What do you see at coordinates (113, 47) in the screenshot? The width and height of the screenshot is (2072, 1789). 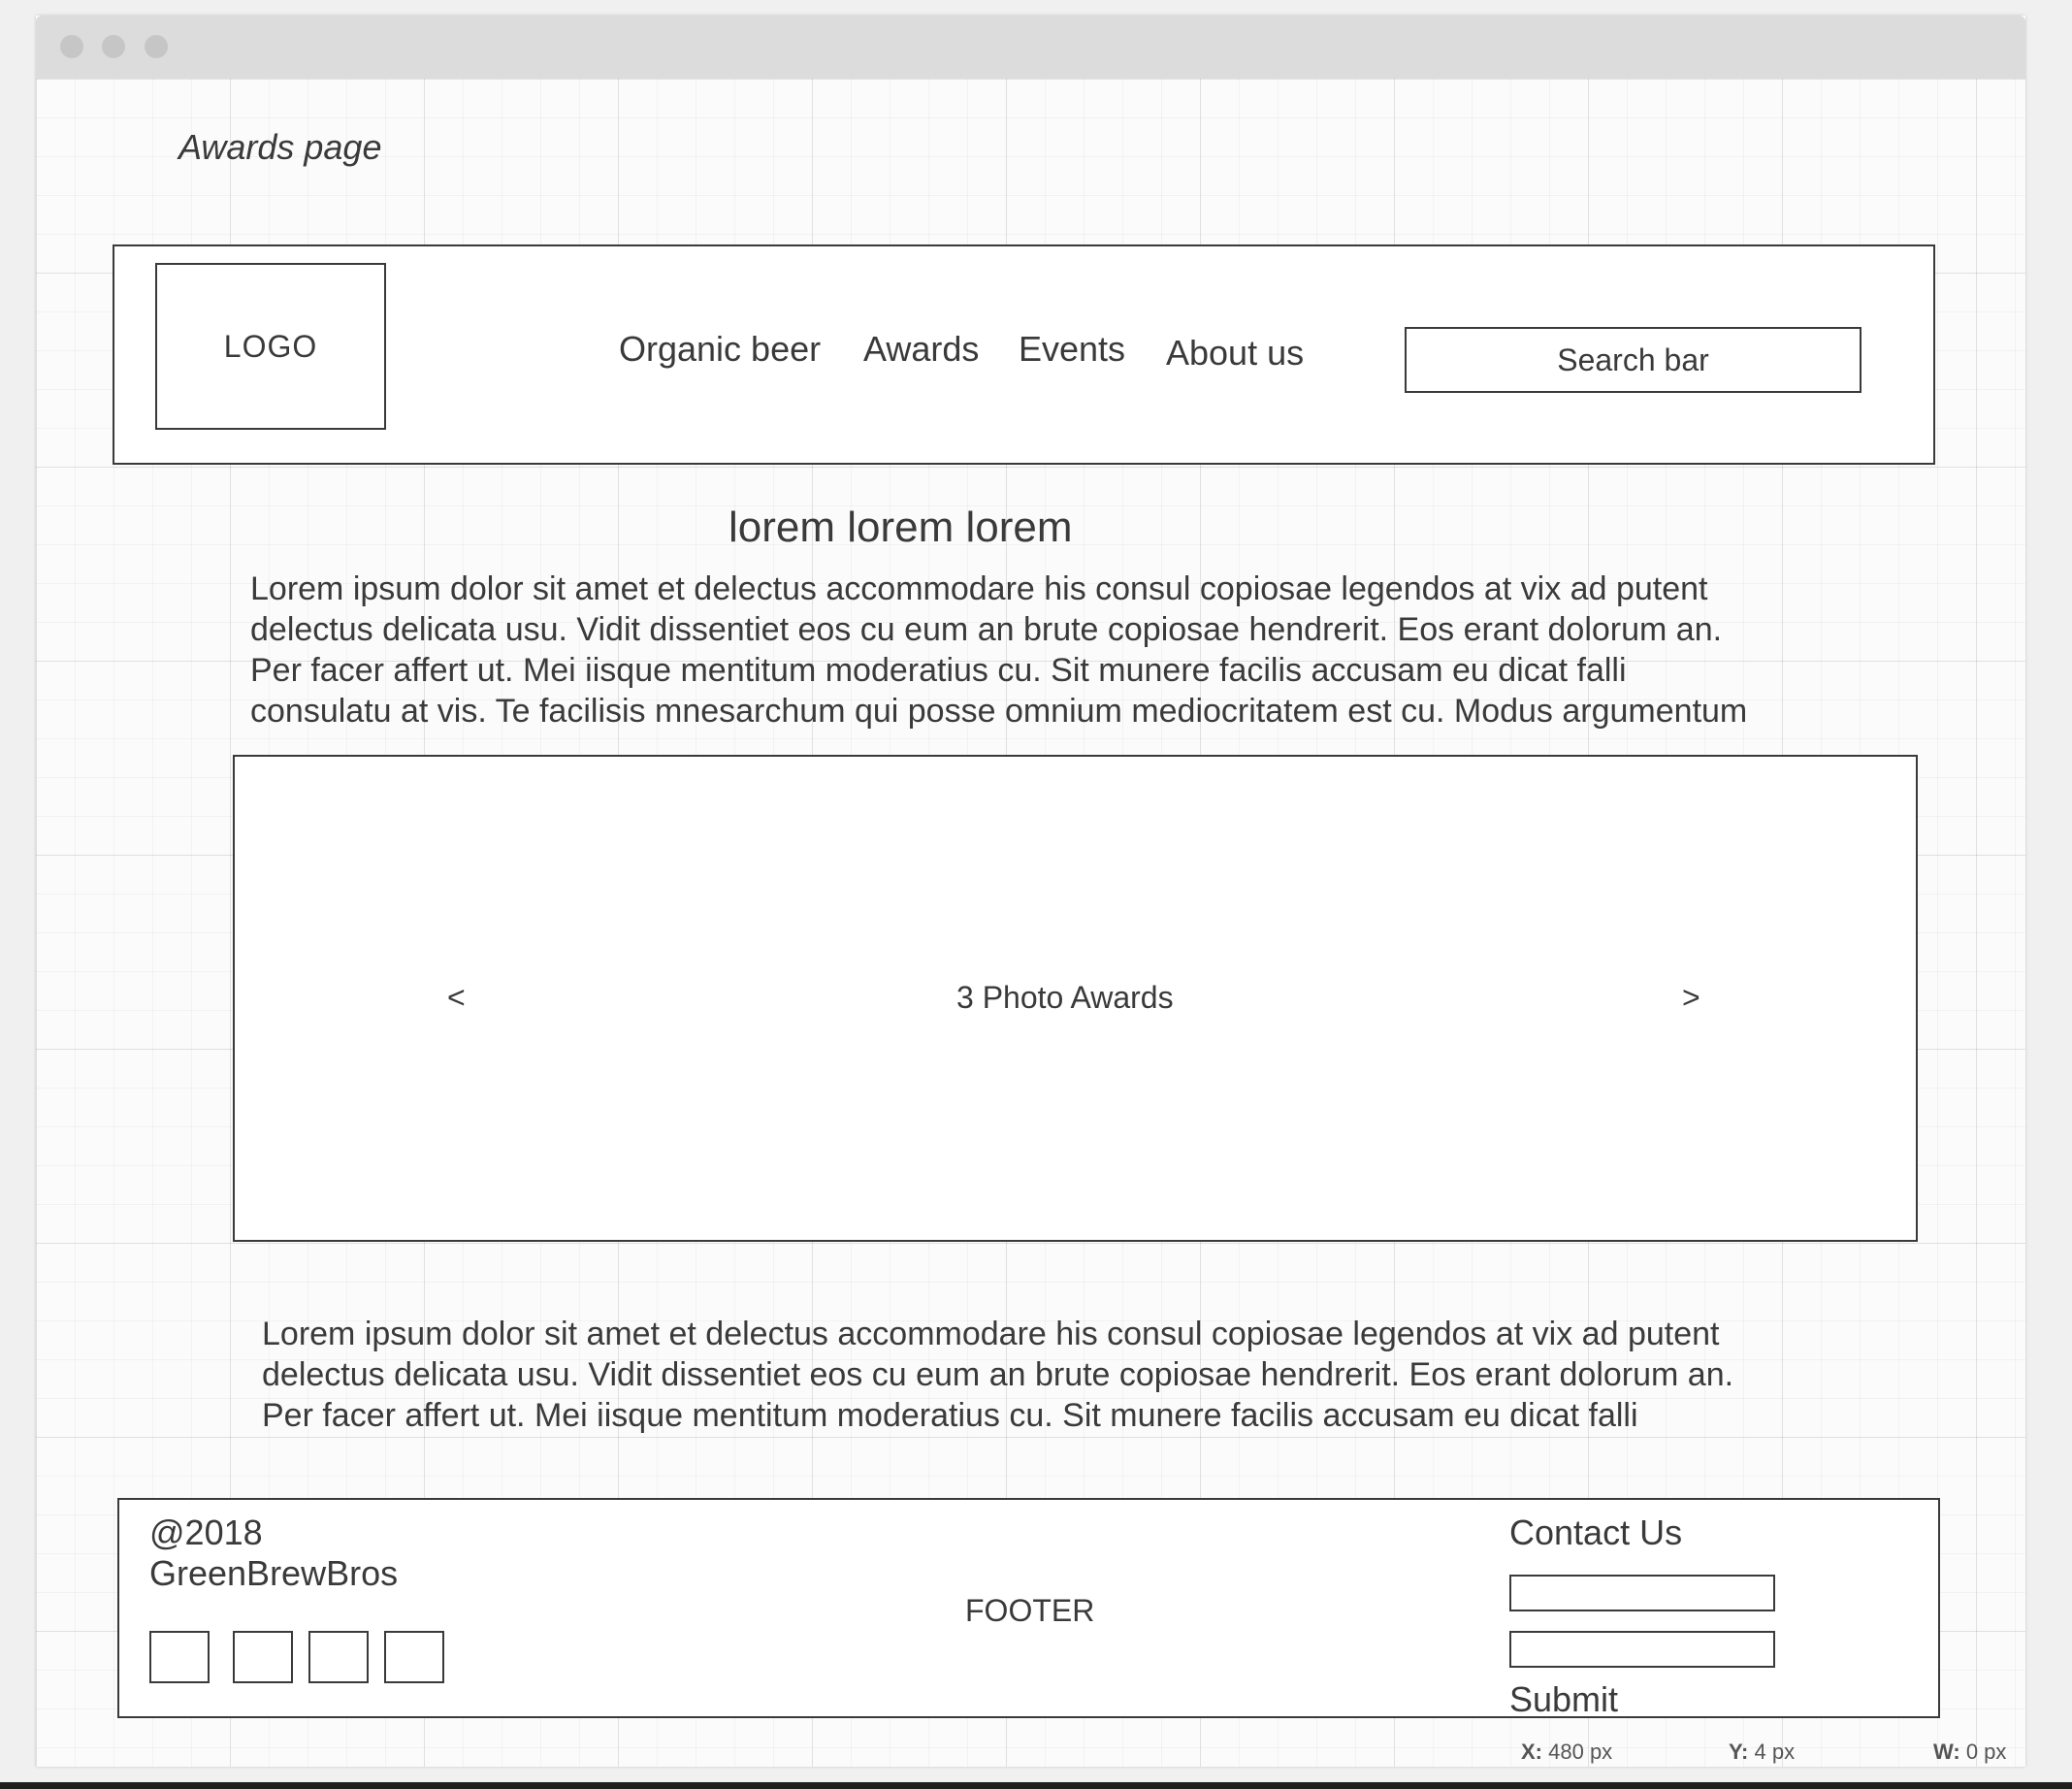 I see `window-minimize-dot` at bounding box center [113, 47].